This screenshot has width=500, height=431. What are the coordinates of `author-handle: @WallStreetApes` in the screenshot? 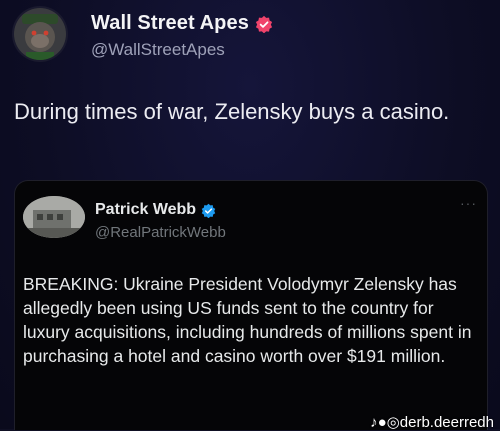 It's located at (158, 50).